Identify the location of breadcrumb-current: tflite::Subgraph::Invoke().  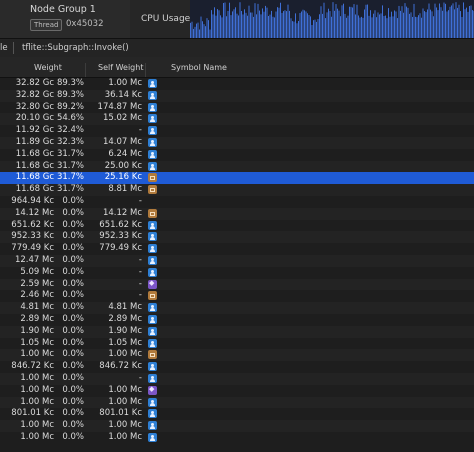
(75, 48).